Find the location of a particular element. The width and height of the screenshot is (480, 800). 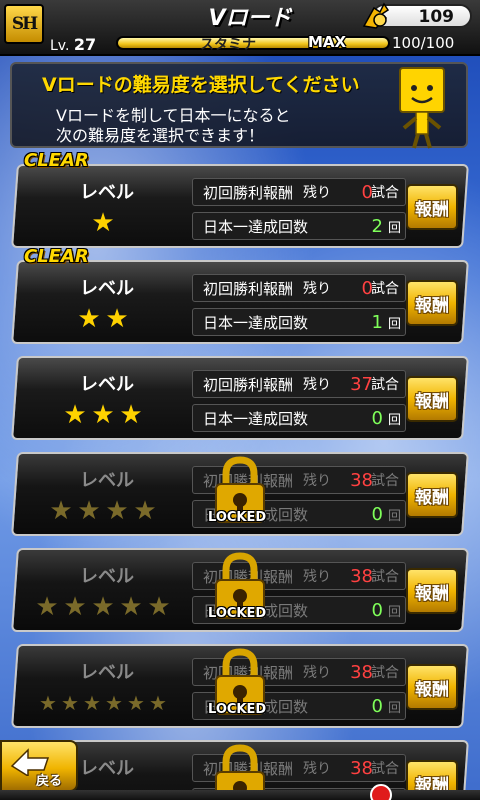

coin-icon is located at coordinates (376, 15).